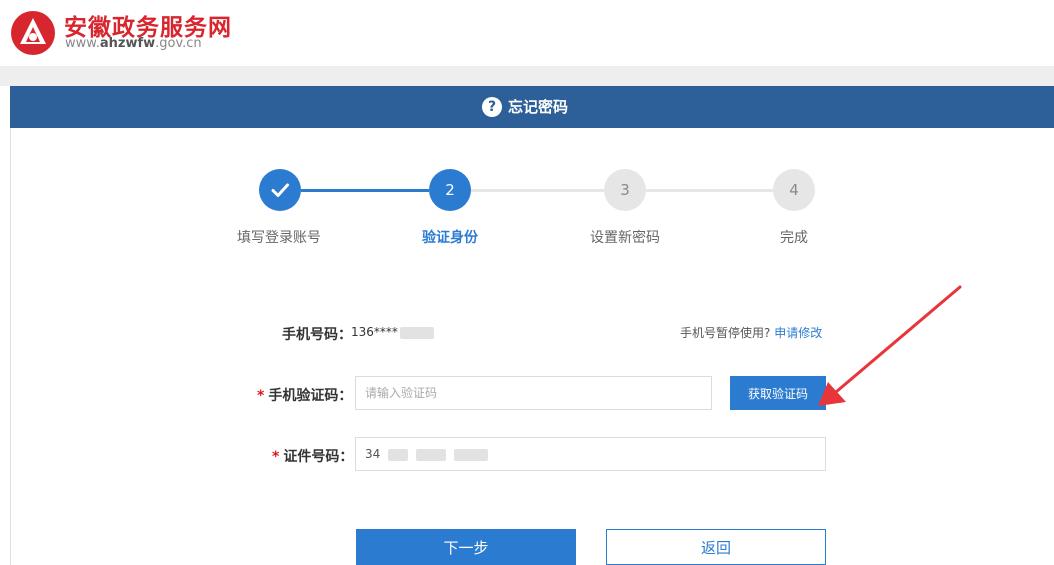 This screenshot has width=1054, height=565. I want to click on redacted-blur, so click(416, 332).